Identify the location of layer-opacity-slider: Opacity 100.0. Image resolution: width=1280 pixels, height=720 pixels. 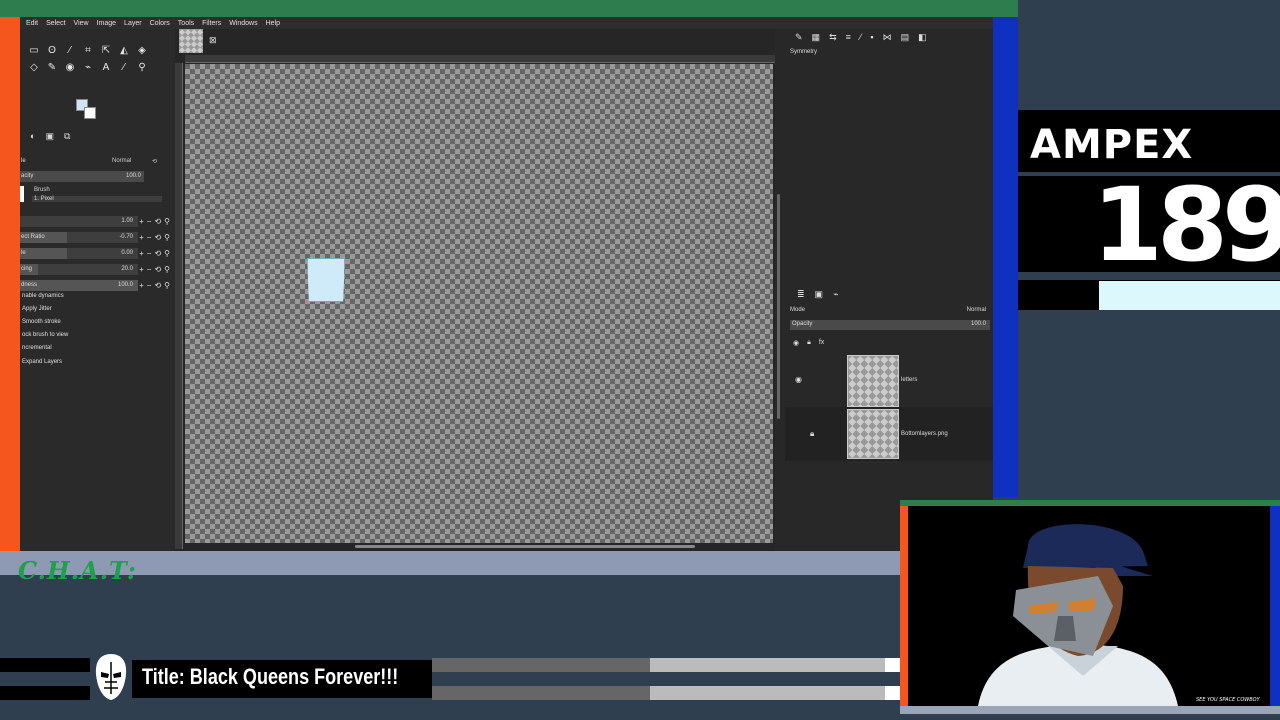
(890, 325).